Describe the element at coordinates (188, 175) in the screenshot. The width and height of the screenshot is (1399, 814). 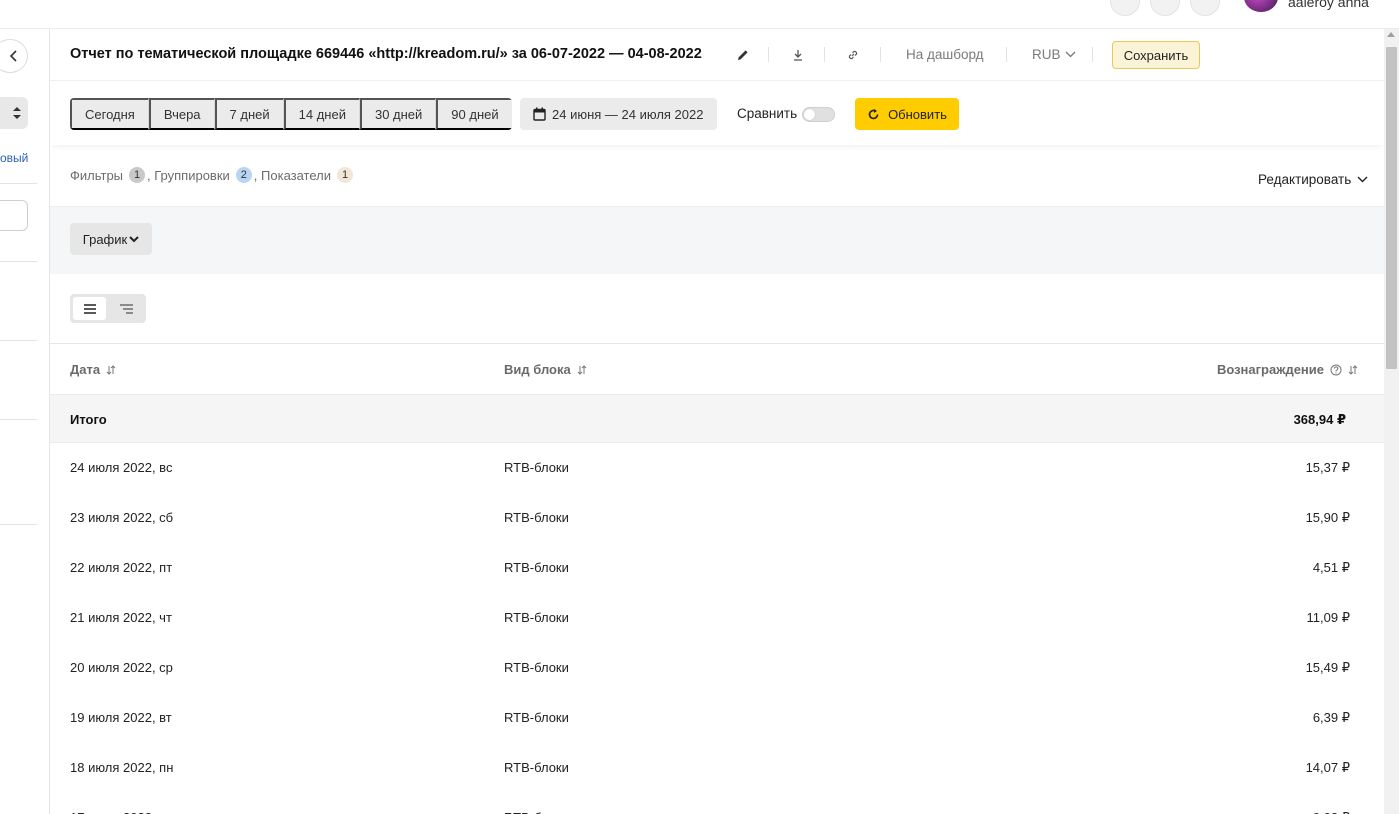
I see `groupings-label: , Группировки` at that location.